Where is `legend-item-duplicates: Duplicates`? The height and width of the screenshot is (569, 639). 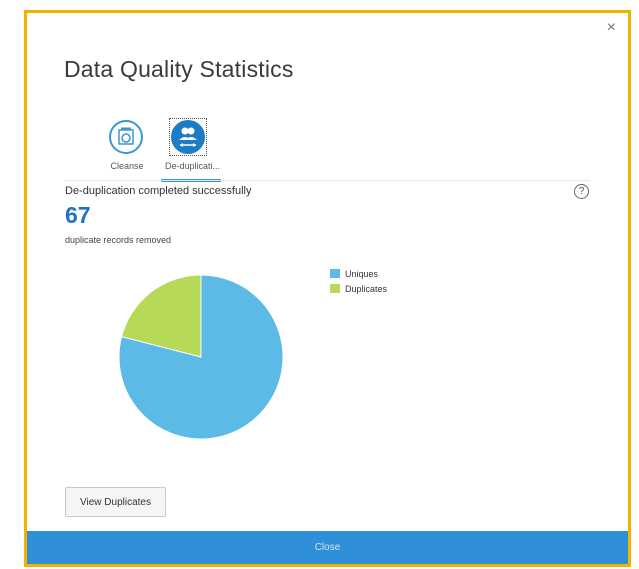 legend-item-duplicates: Duplicates is located at coordinates (358, 288).